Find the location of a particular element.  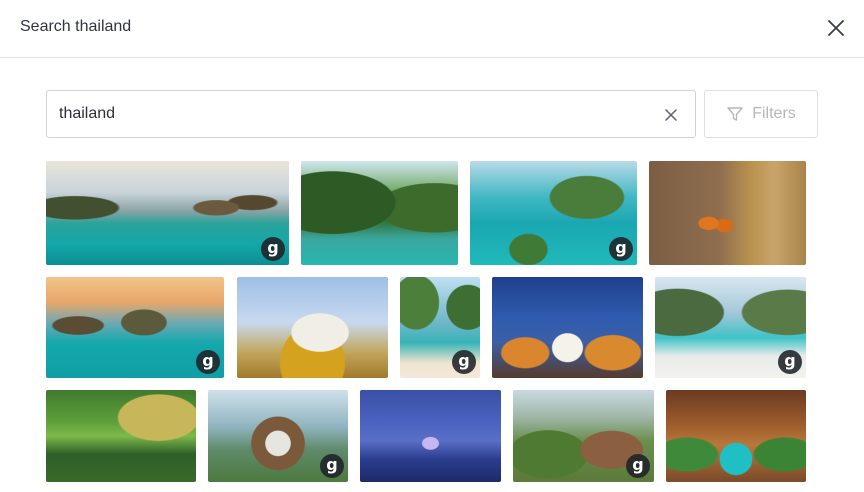

dialog-title: Search thailand is located at coordinates (76, 26).